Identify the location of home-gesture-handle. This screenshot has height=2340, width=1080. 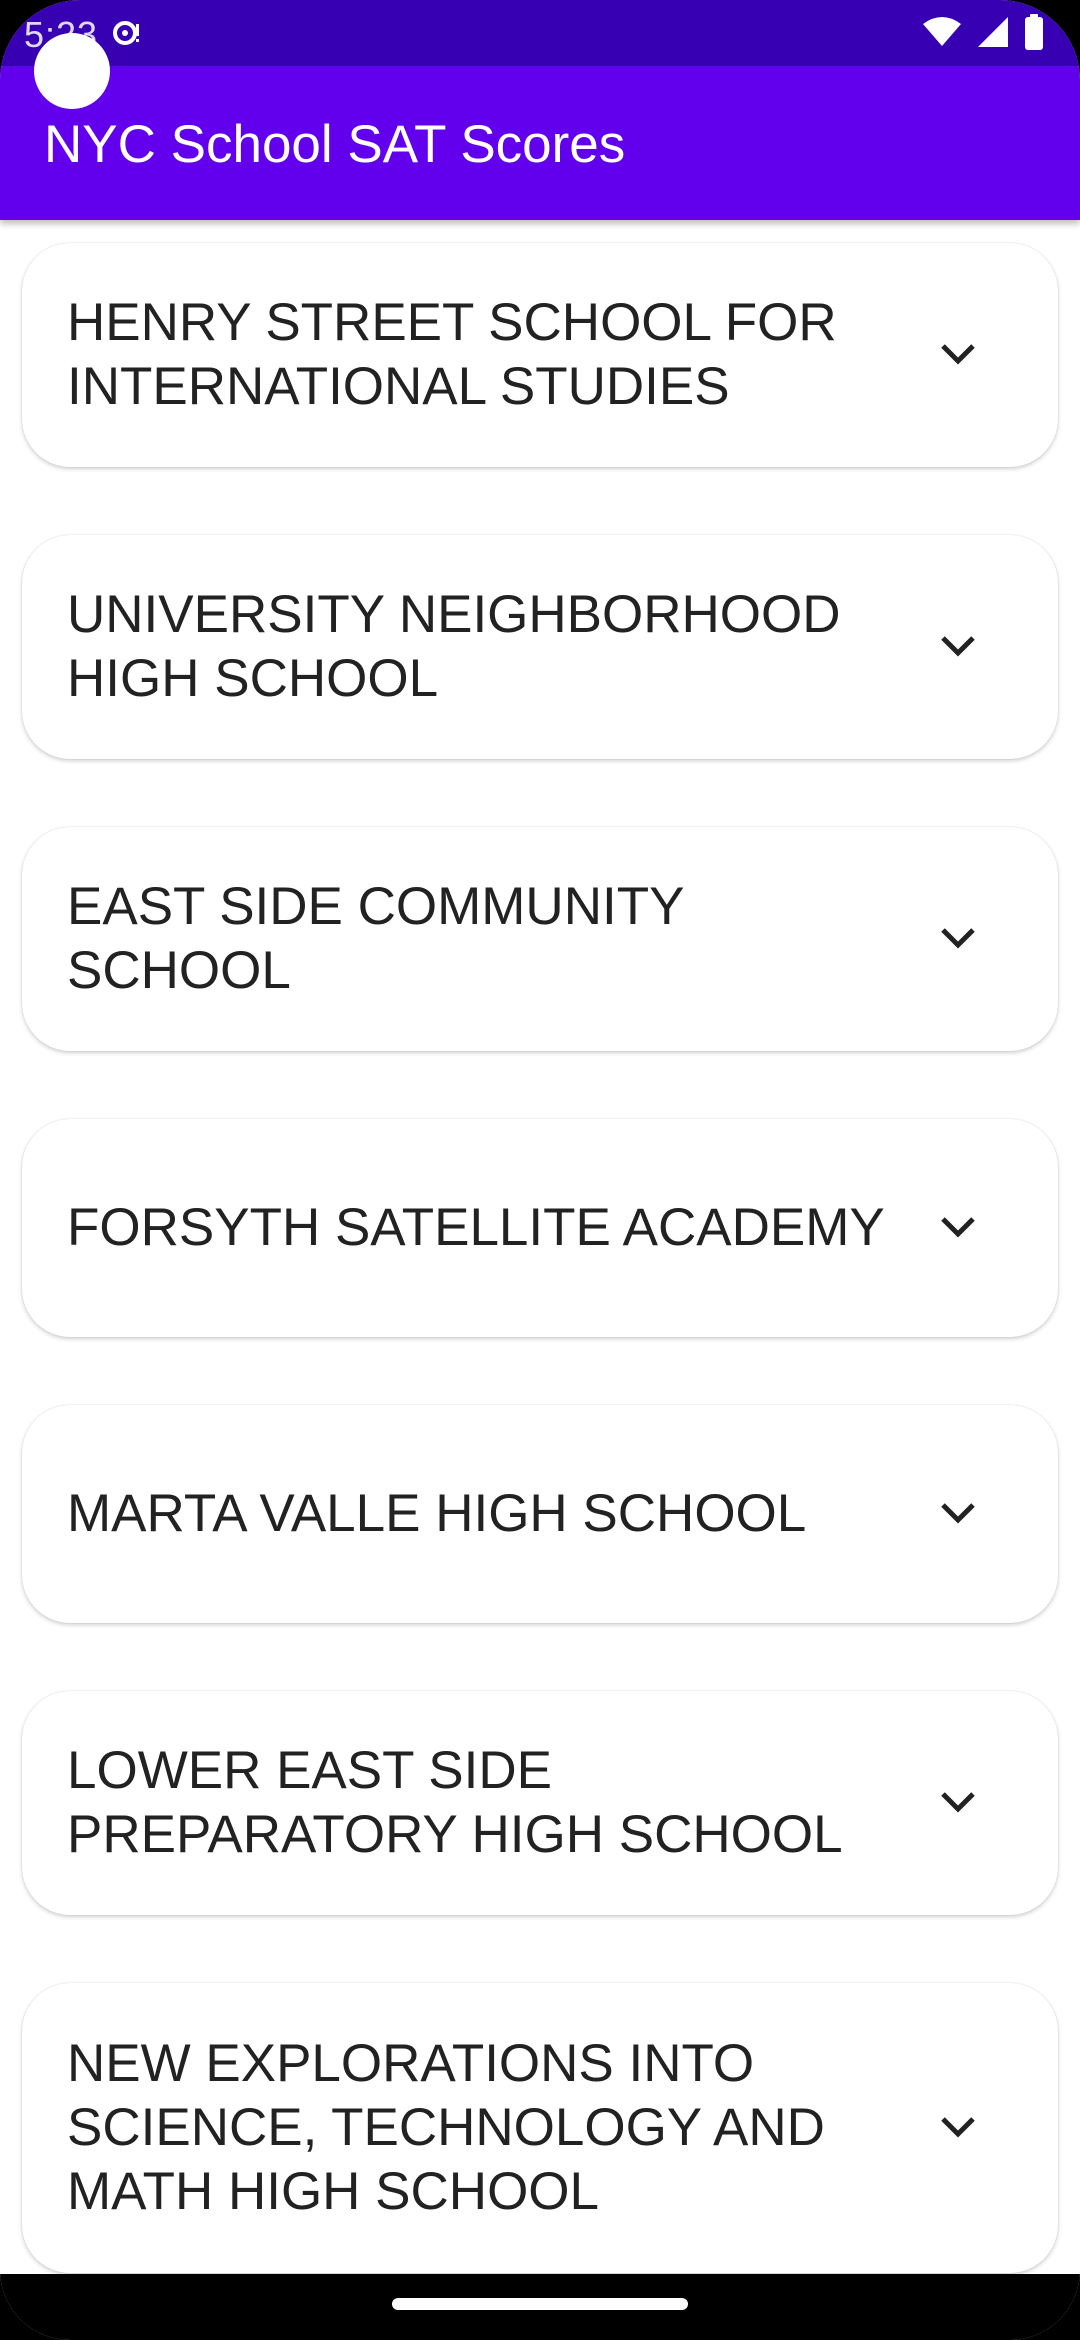
(540, 2304).